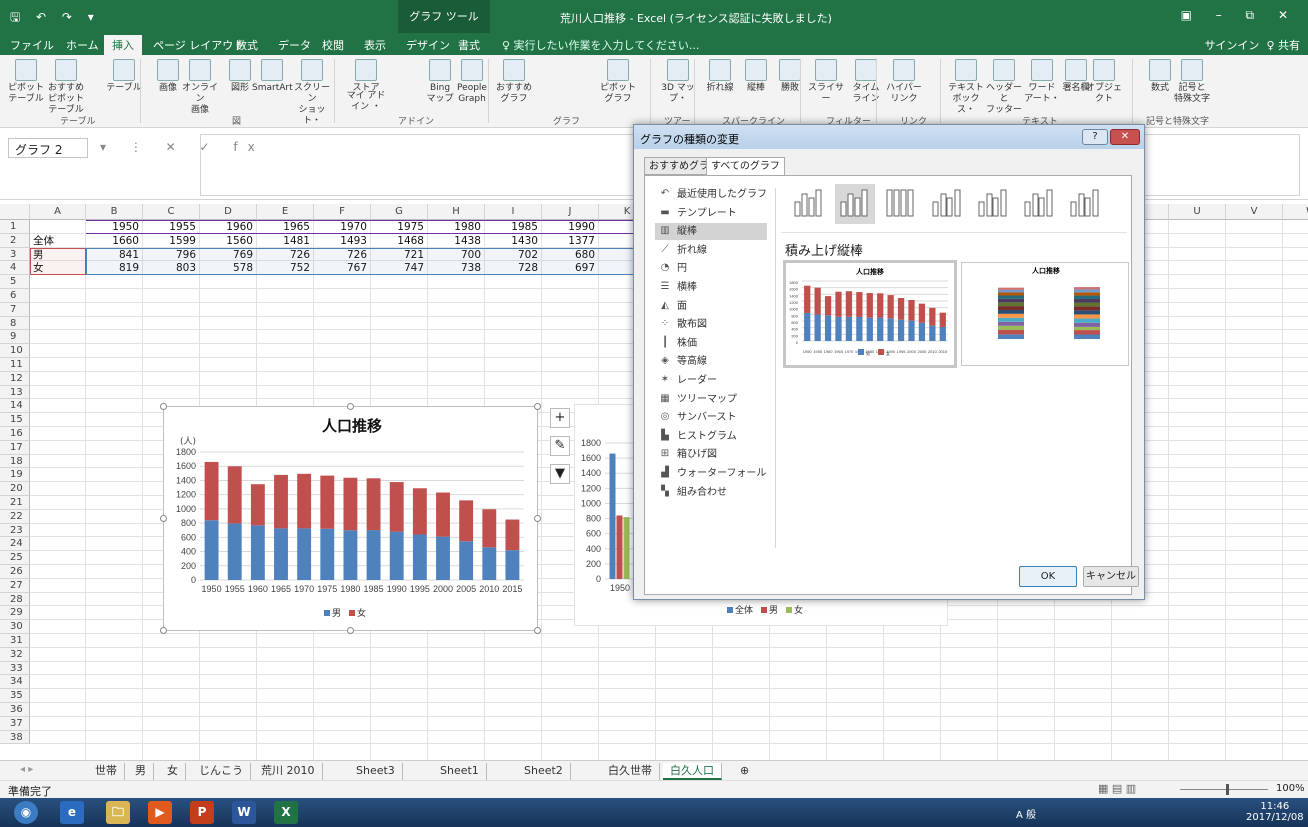 The width and height of the screenshot is (1308, 827). What do you see at coordinates (15, 627) in the screenshot?
I see `row-header: 30` at bounding box center [15, 627].